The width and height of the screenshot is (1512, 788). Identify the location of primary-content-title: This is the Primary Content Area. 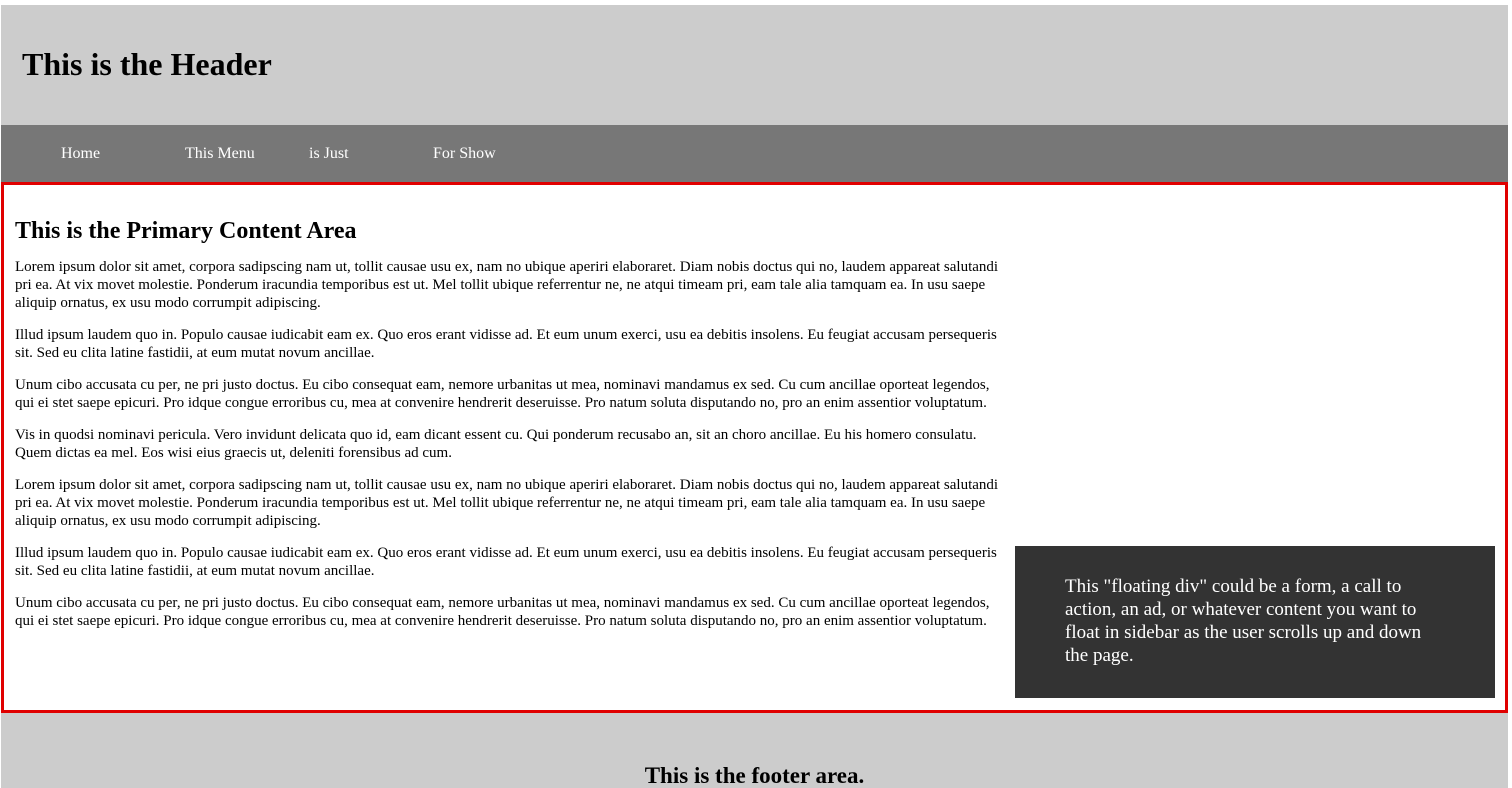
(186, 231).